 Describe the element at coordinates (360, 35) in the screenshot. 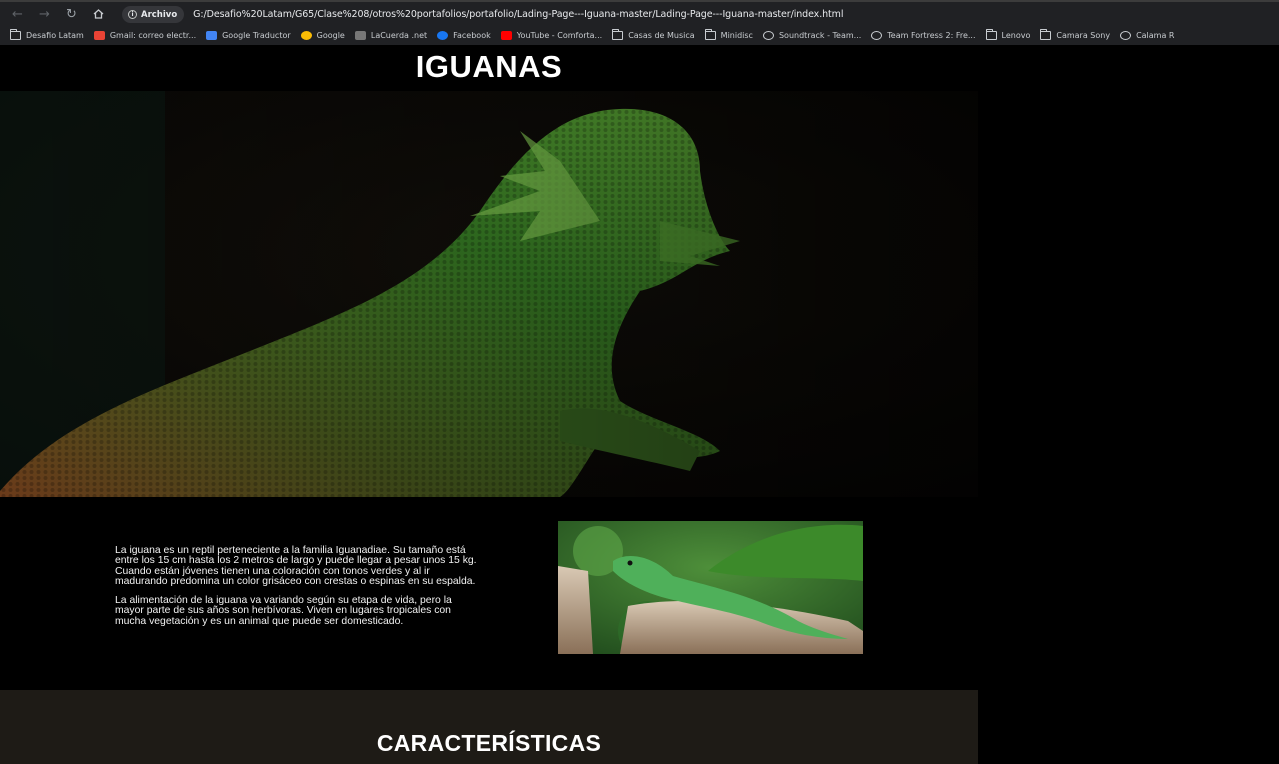

I see `lacuerda-icon` at that location.